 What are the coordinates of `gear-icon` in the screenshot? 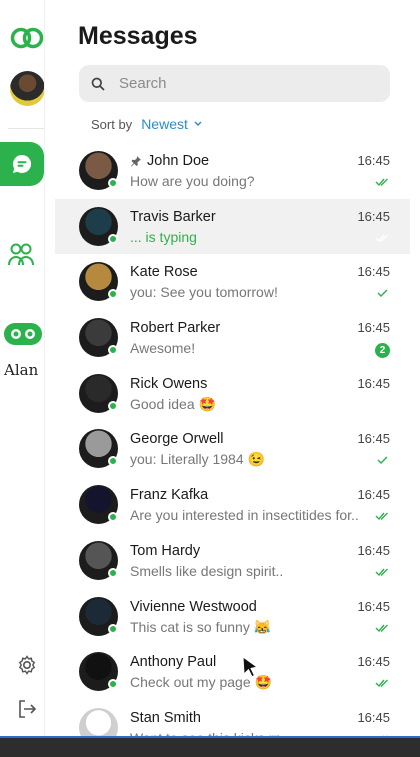 It's located at (27, 665).